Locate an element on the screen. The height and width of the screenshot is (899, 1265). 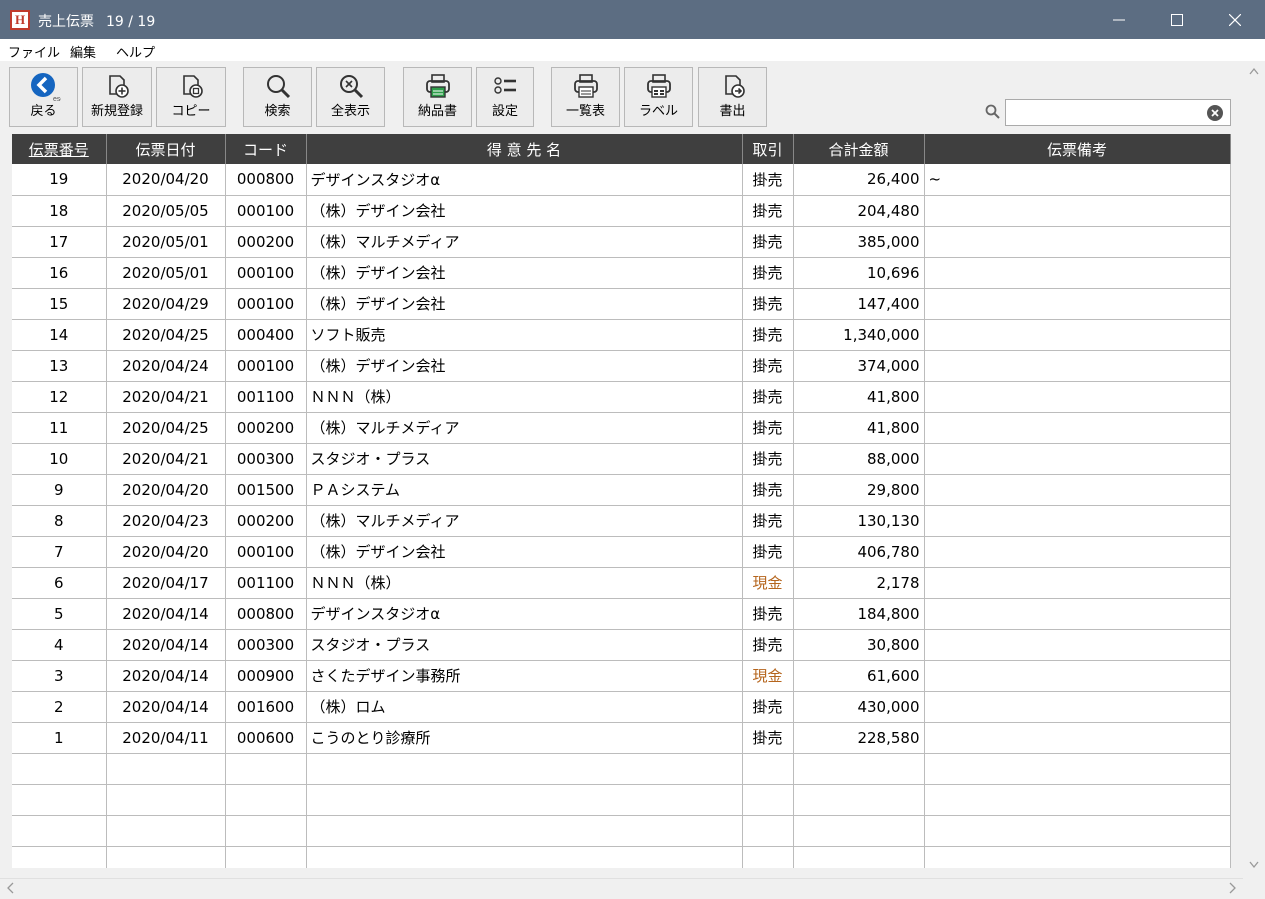
cell-customer-name: （株）デザイン会社 is located at coordinates (524, 552).